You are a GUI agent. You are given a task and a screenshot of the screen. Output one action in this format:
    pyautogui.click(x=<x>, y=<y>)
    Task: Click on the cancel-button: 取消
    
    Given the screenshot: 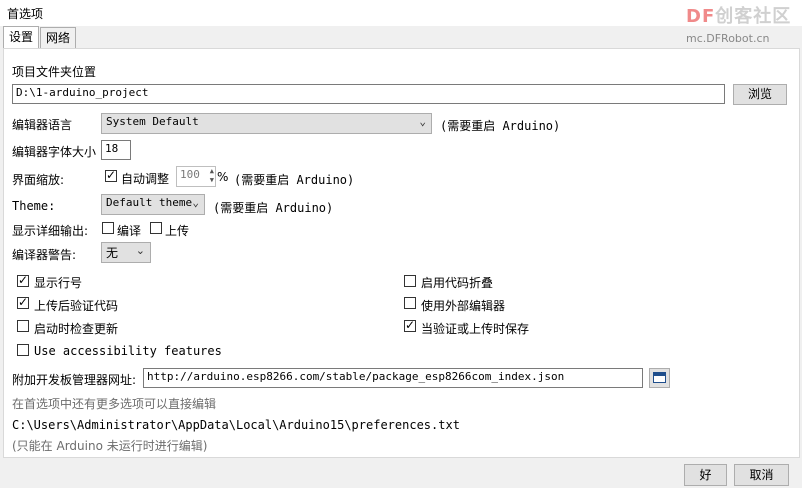 What is the action you would take?
    pyautogui.click(x=761, y=475)
    